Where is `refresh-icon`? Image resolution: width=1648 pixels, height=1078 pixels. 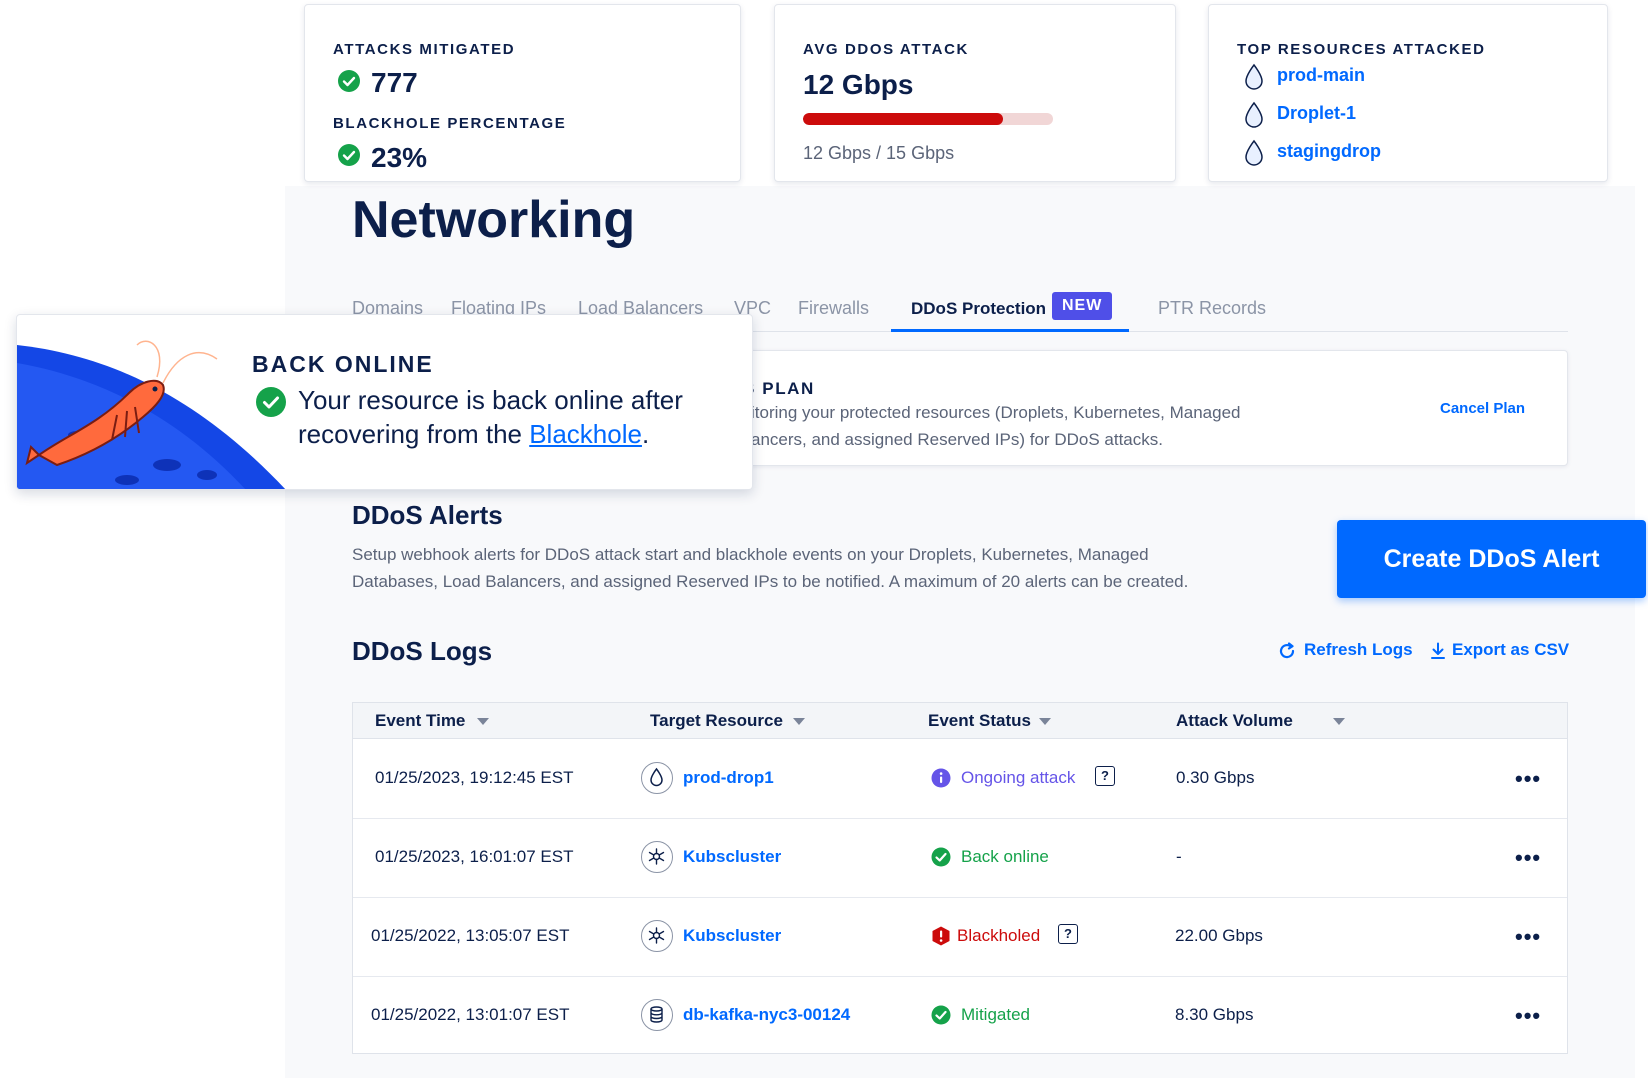
refresh-icon is located at coordinates (1287, 651).